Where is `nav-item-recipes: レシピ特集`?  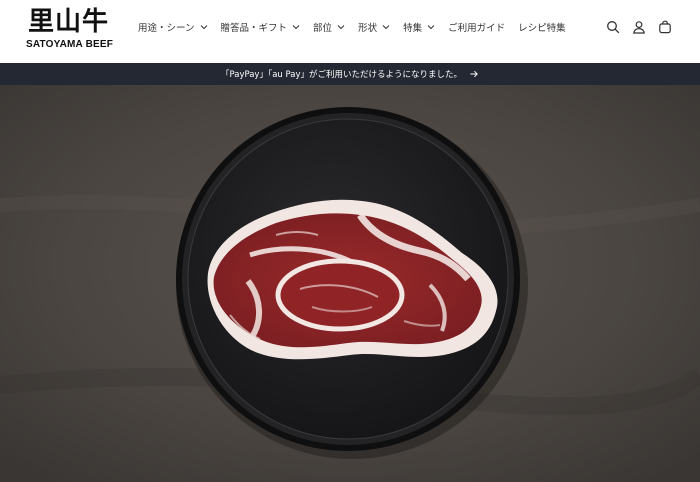 nav-item-recipes: レシピ特集 is located at coordinates (542, 27).